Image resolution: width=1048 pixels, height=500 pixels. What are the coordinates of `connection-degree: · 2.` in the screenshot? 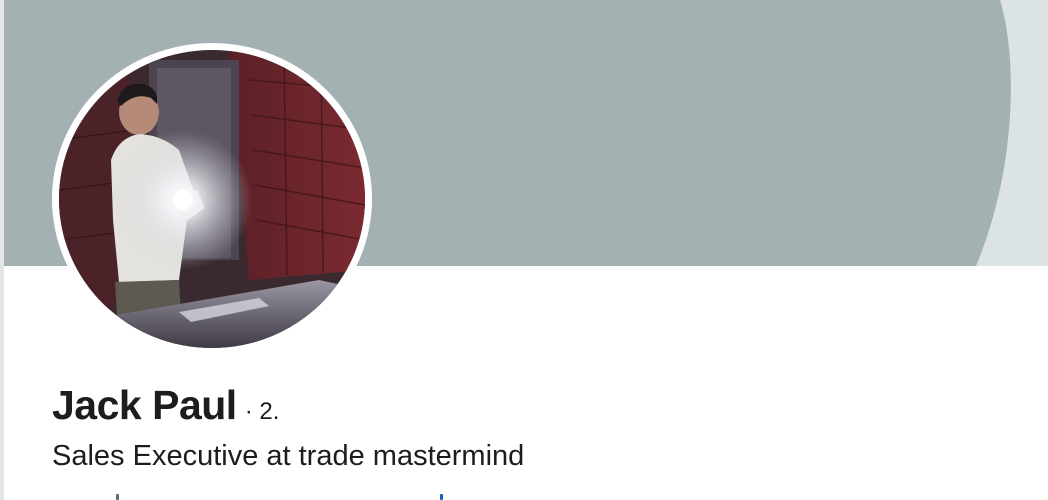 It's located at (262, 411).